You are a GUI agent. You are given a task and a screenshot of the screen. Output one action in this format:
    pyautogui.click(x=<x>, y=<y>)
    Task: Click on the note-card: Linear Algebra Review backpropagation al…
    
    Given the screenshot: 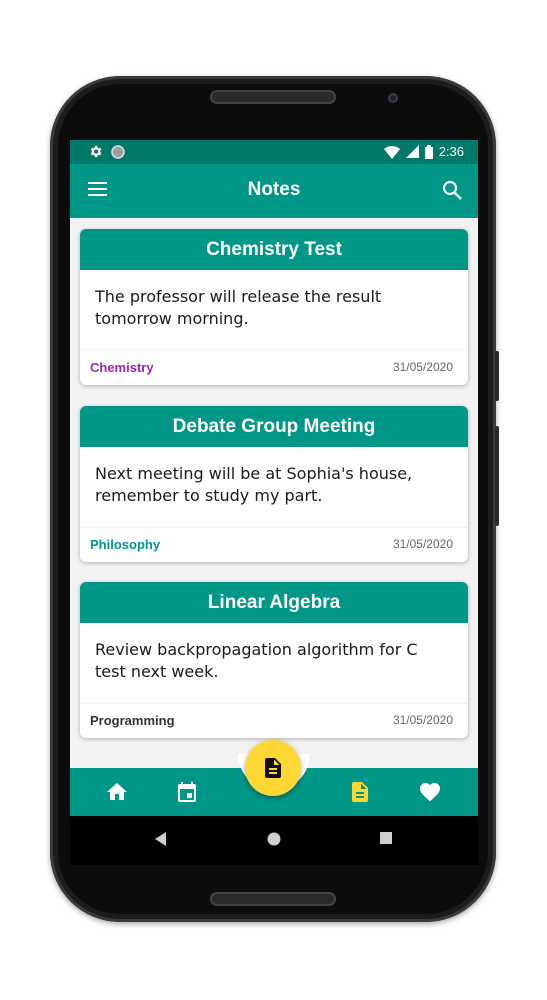 What is the action you would take?
    pyautogui.click(x=274, y=660)
    